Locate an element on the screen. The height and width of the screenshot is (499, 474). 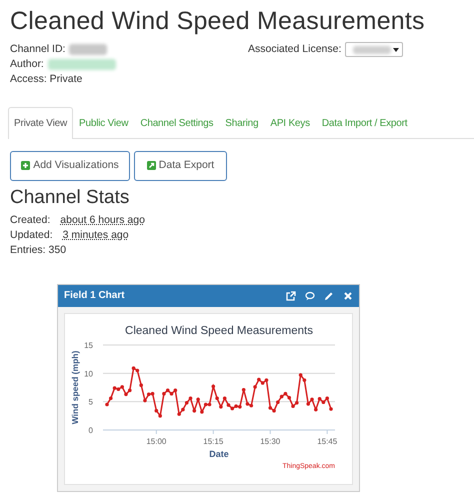
page-title: Cleaned Wind Speed Measurements is located at coordinates (218, 21).